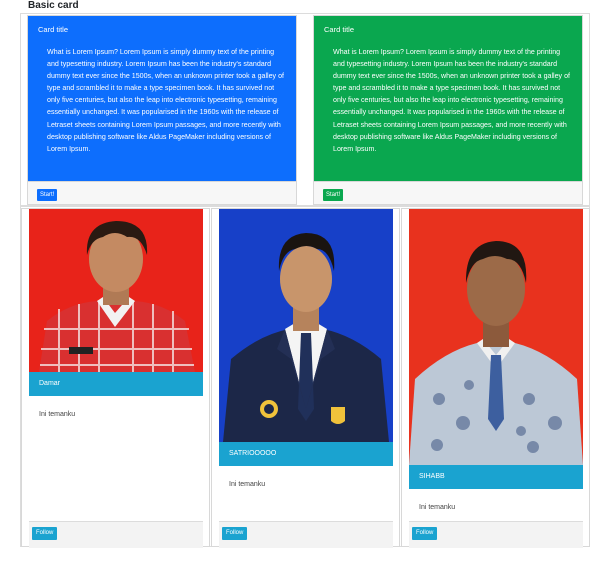  Describe the element at coordinates (496, 477) in the screenshot. I see `card-name: SIHABB` at that location.